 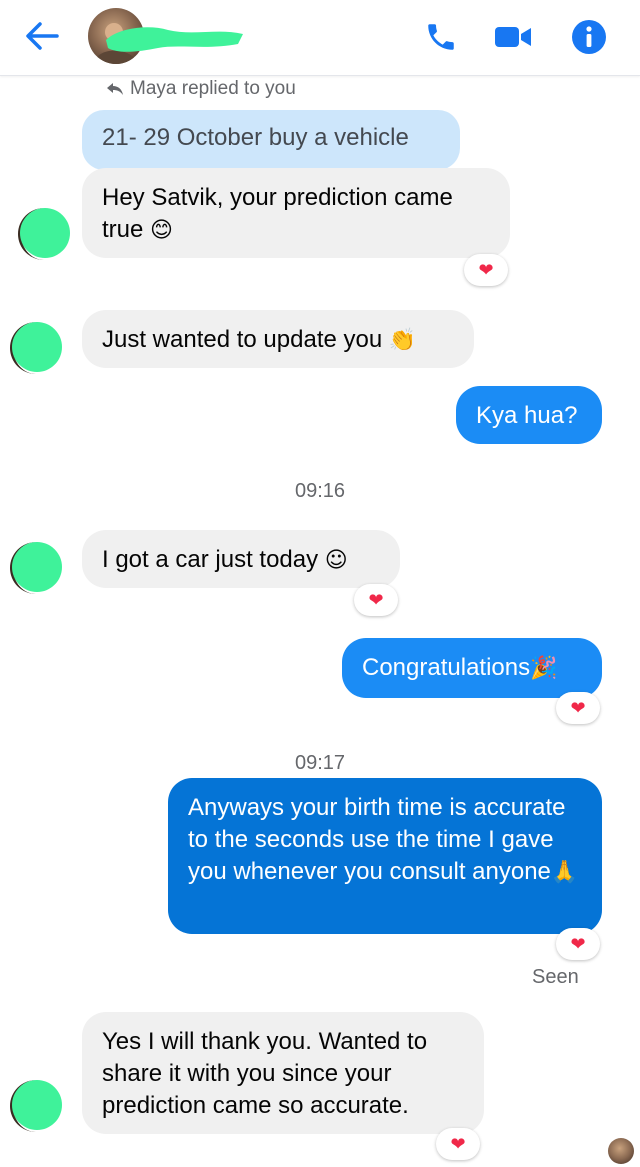 I want to click on message-text: I got a car just today, so click(x=210, y=559).